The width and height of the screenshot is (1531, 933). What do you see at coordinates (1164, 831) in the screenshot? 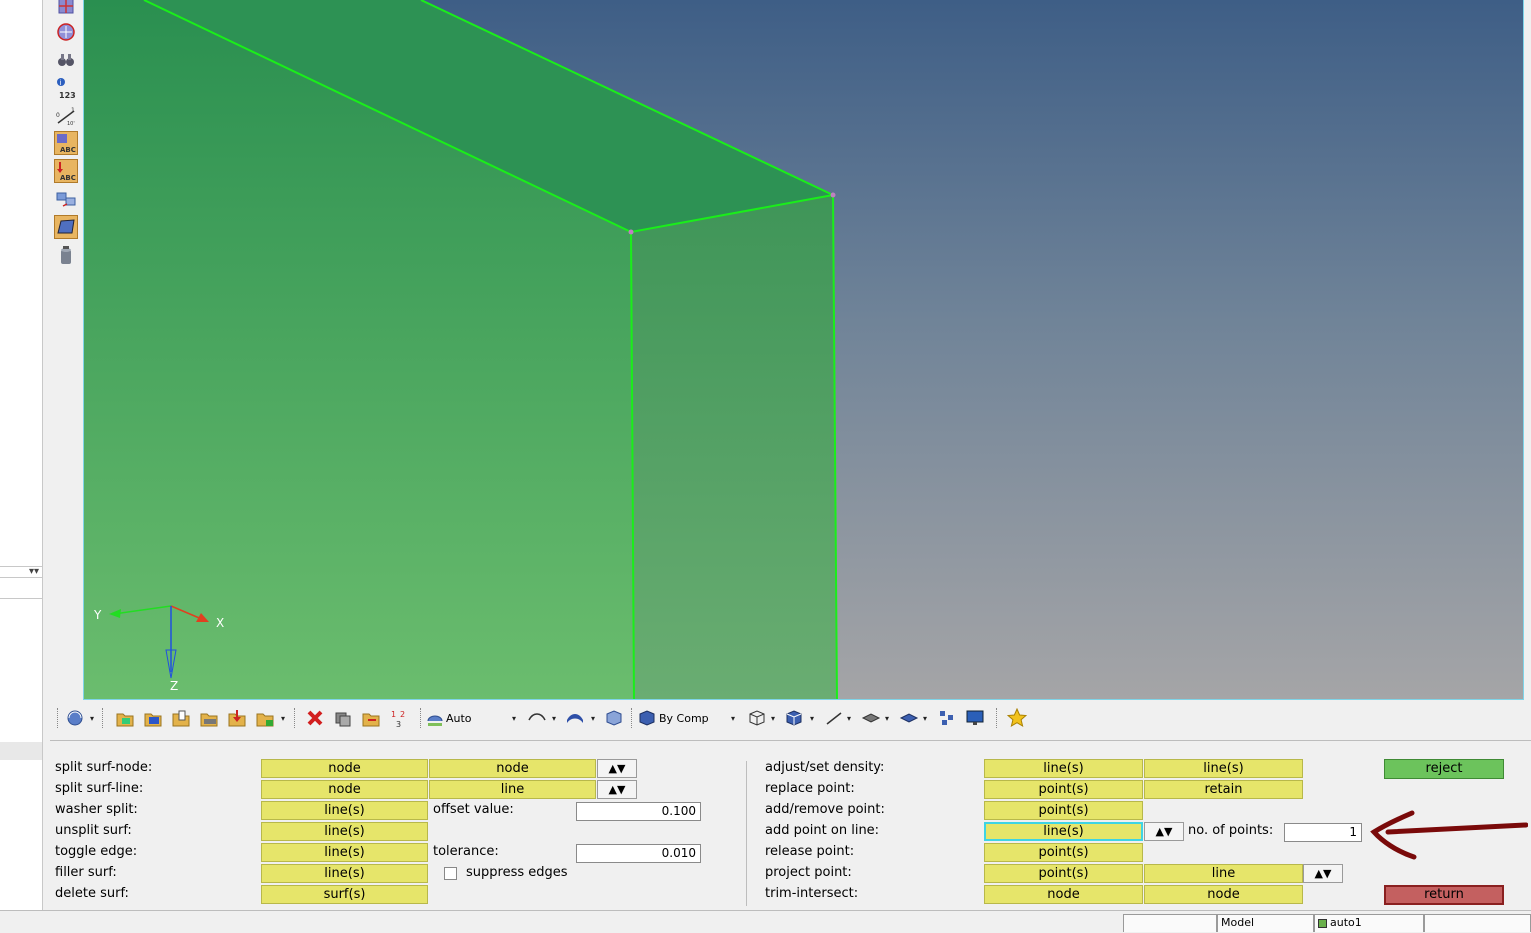
I see `add-point-on-line-toggle: ▲▼` at bounding box center [1164, 831].